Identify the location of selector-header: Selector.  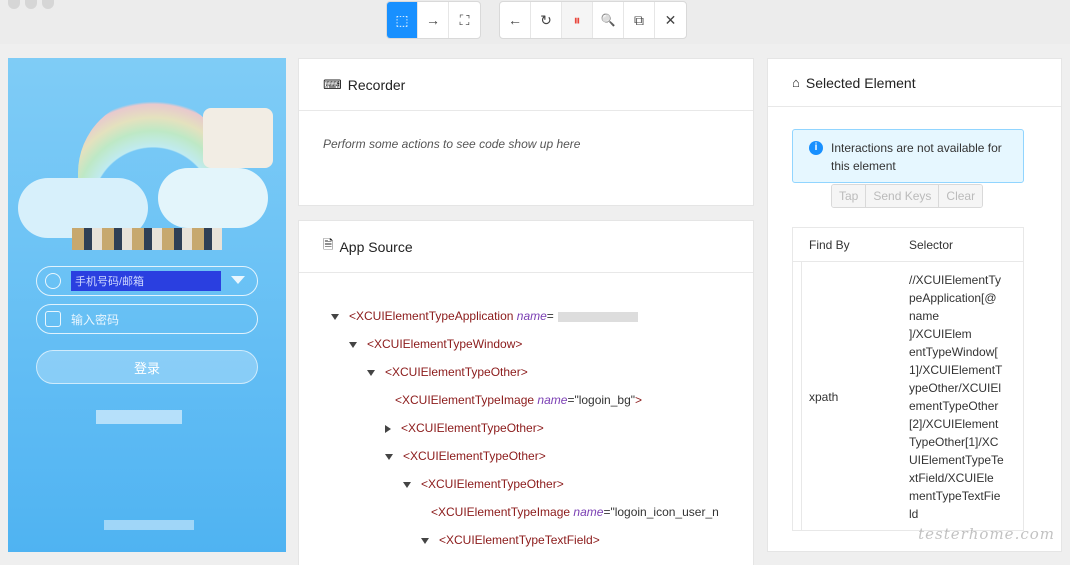
(931, 244).